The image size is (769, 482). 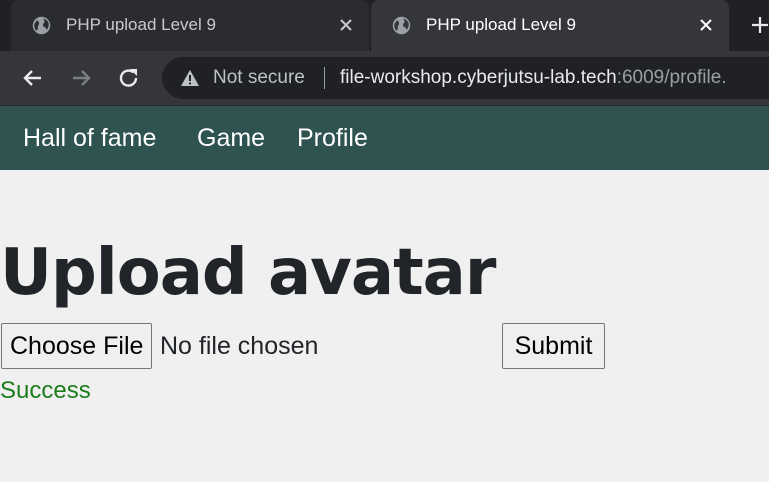 What do you see at coordinates (671, 77) in the screenshot?
I see `url-path: :6009/profile.` at bounding box center [671, 77].